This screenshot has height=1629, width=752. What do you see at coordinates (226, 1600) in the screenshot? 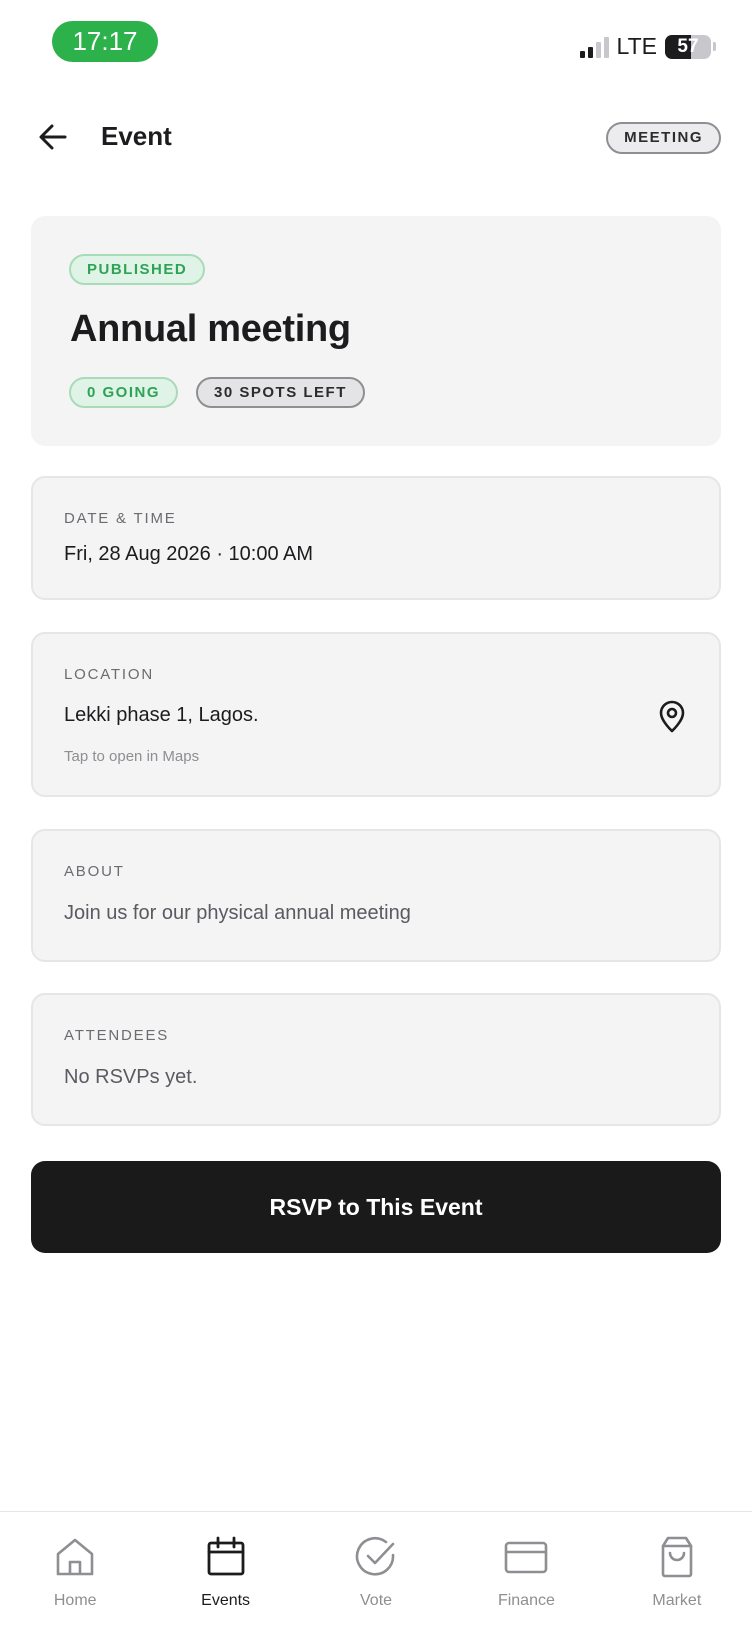
I see `tab-label-events: Events` at bounding box center [226, 1600].